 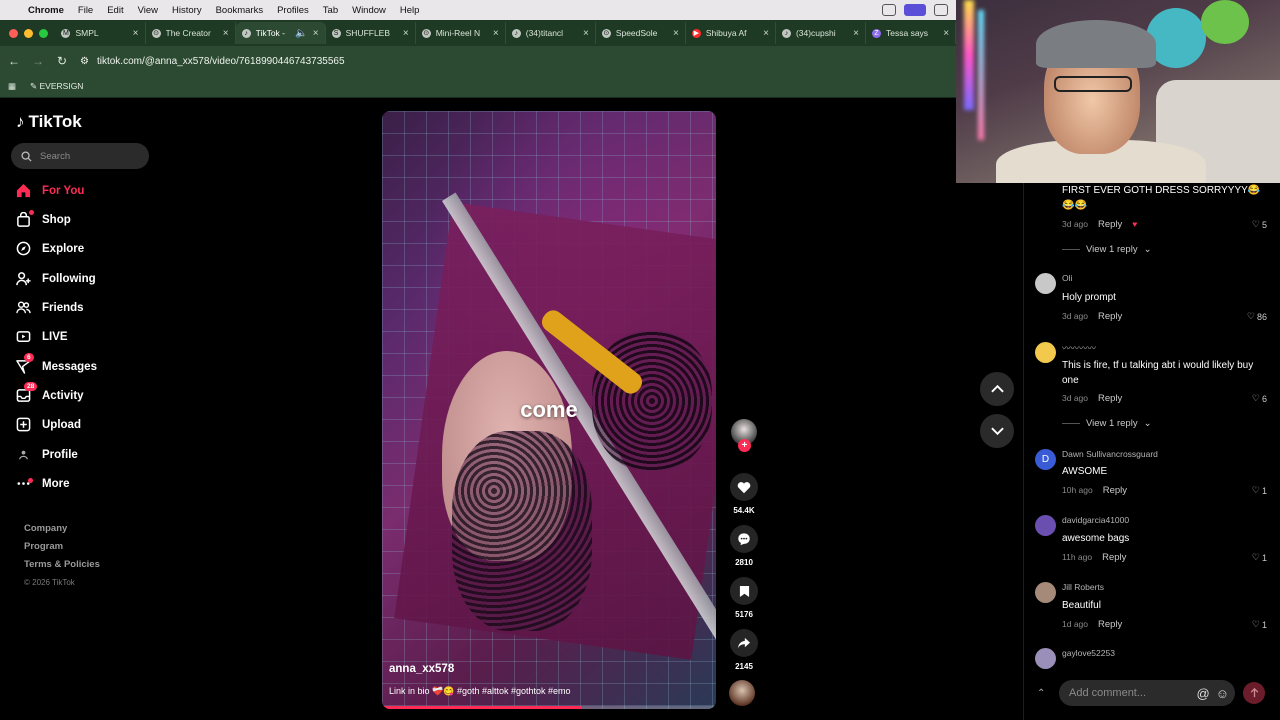 I want to click on search-input: Search, so click(x=80, y=156).